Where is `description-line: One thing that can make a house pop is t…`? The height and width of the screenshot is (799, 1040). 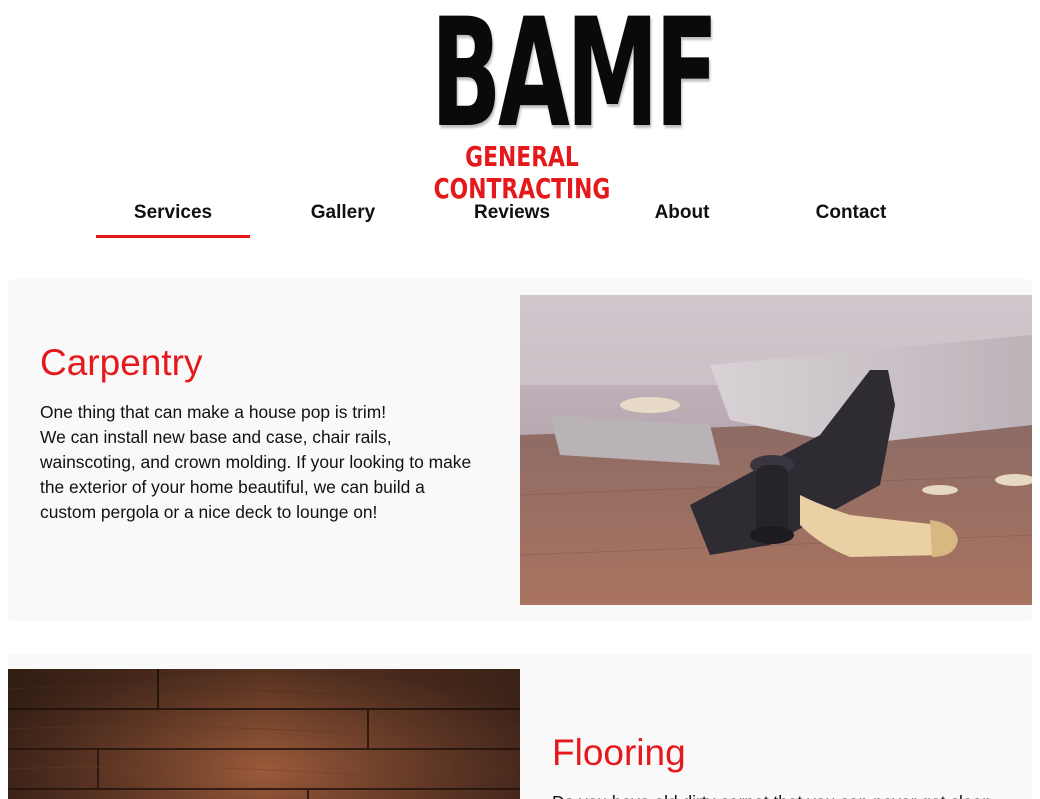 description-line: One thing that can make a house pop is t… is located at coordinates (213, 412).